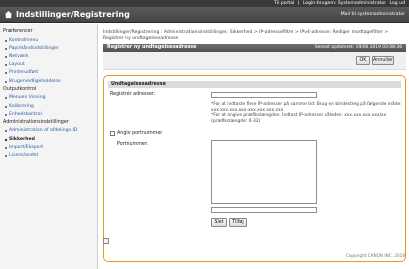  I want to click on register-address-label: Registrér adresser:, so click(133, 94).